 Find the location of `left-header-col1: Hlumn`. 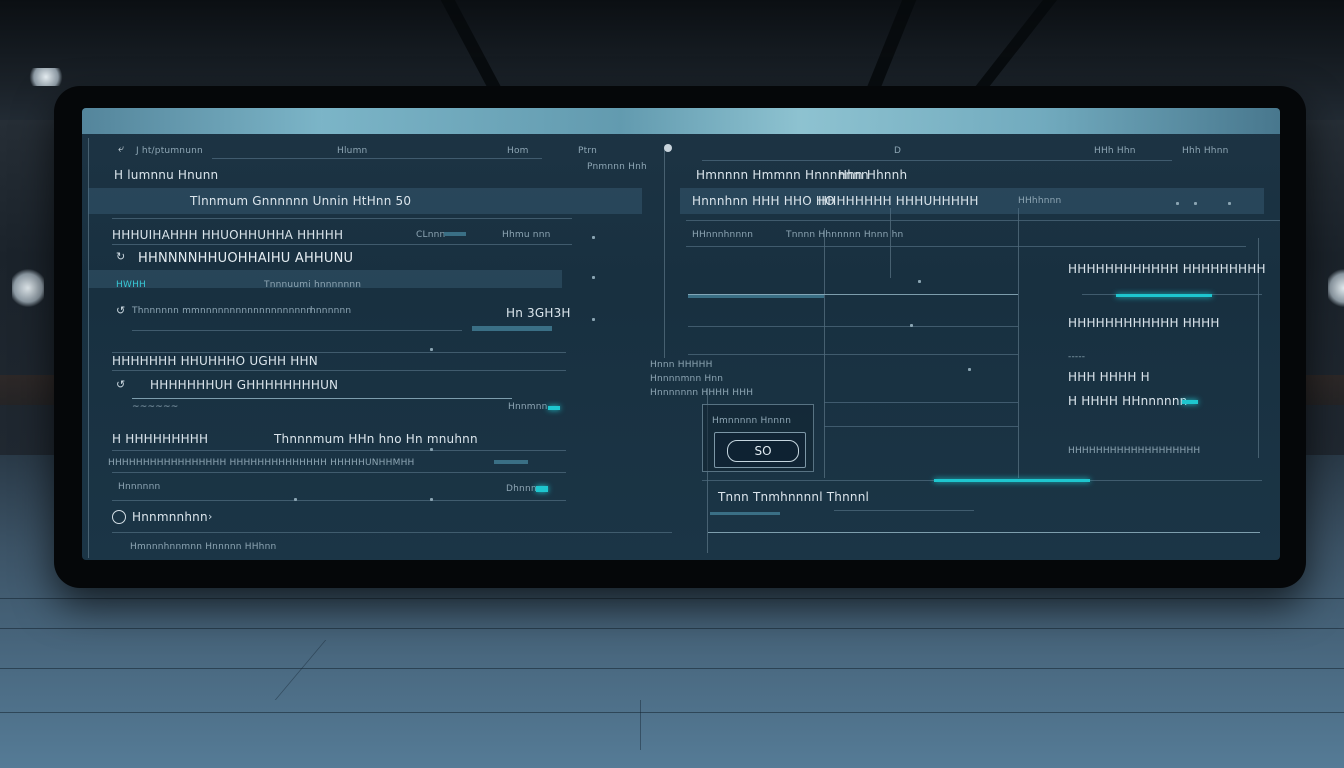

left-header-col1: Hlumn is located at coordinates (352, 151).